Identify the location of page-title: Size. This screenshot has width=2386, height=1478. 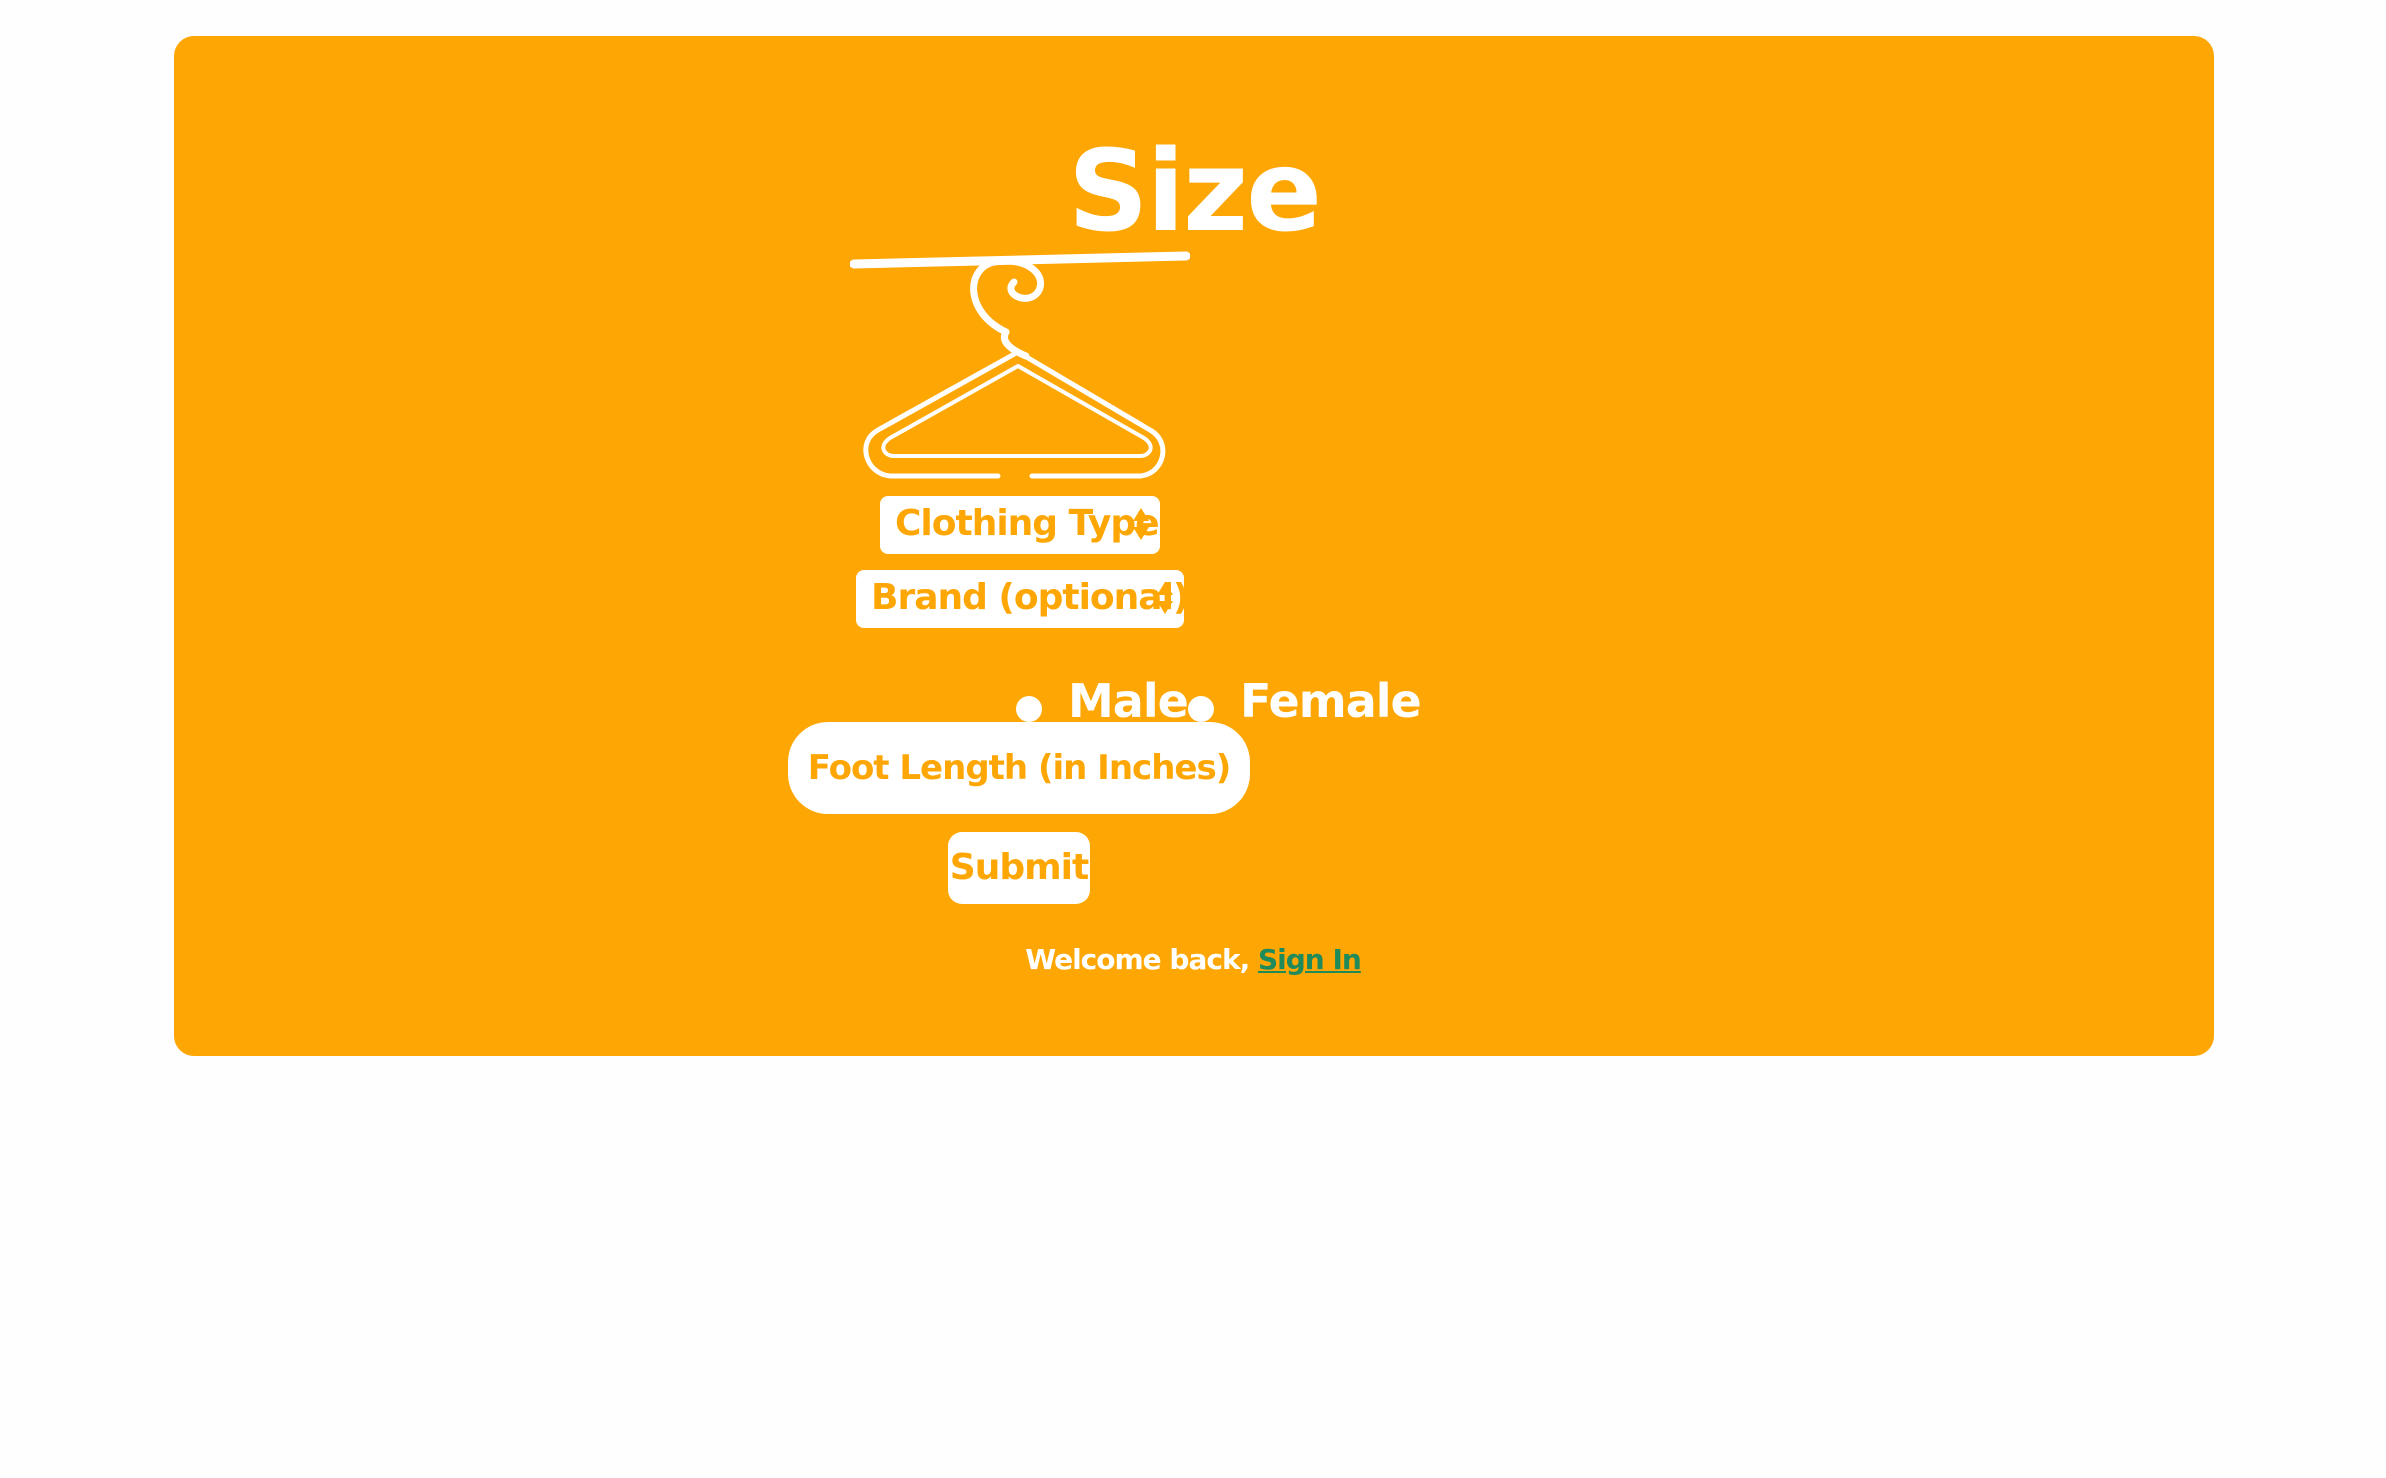
(1194, 192).